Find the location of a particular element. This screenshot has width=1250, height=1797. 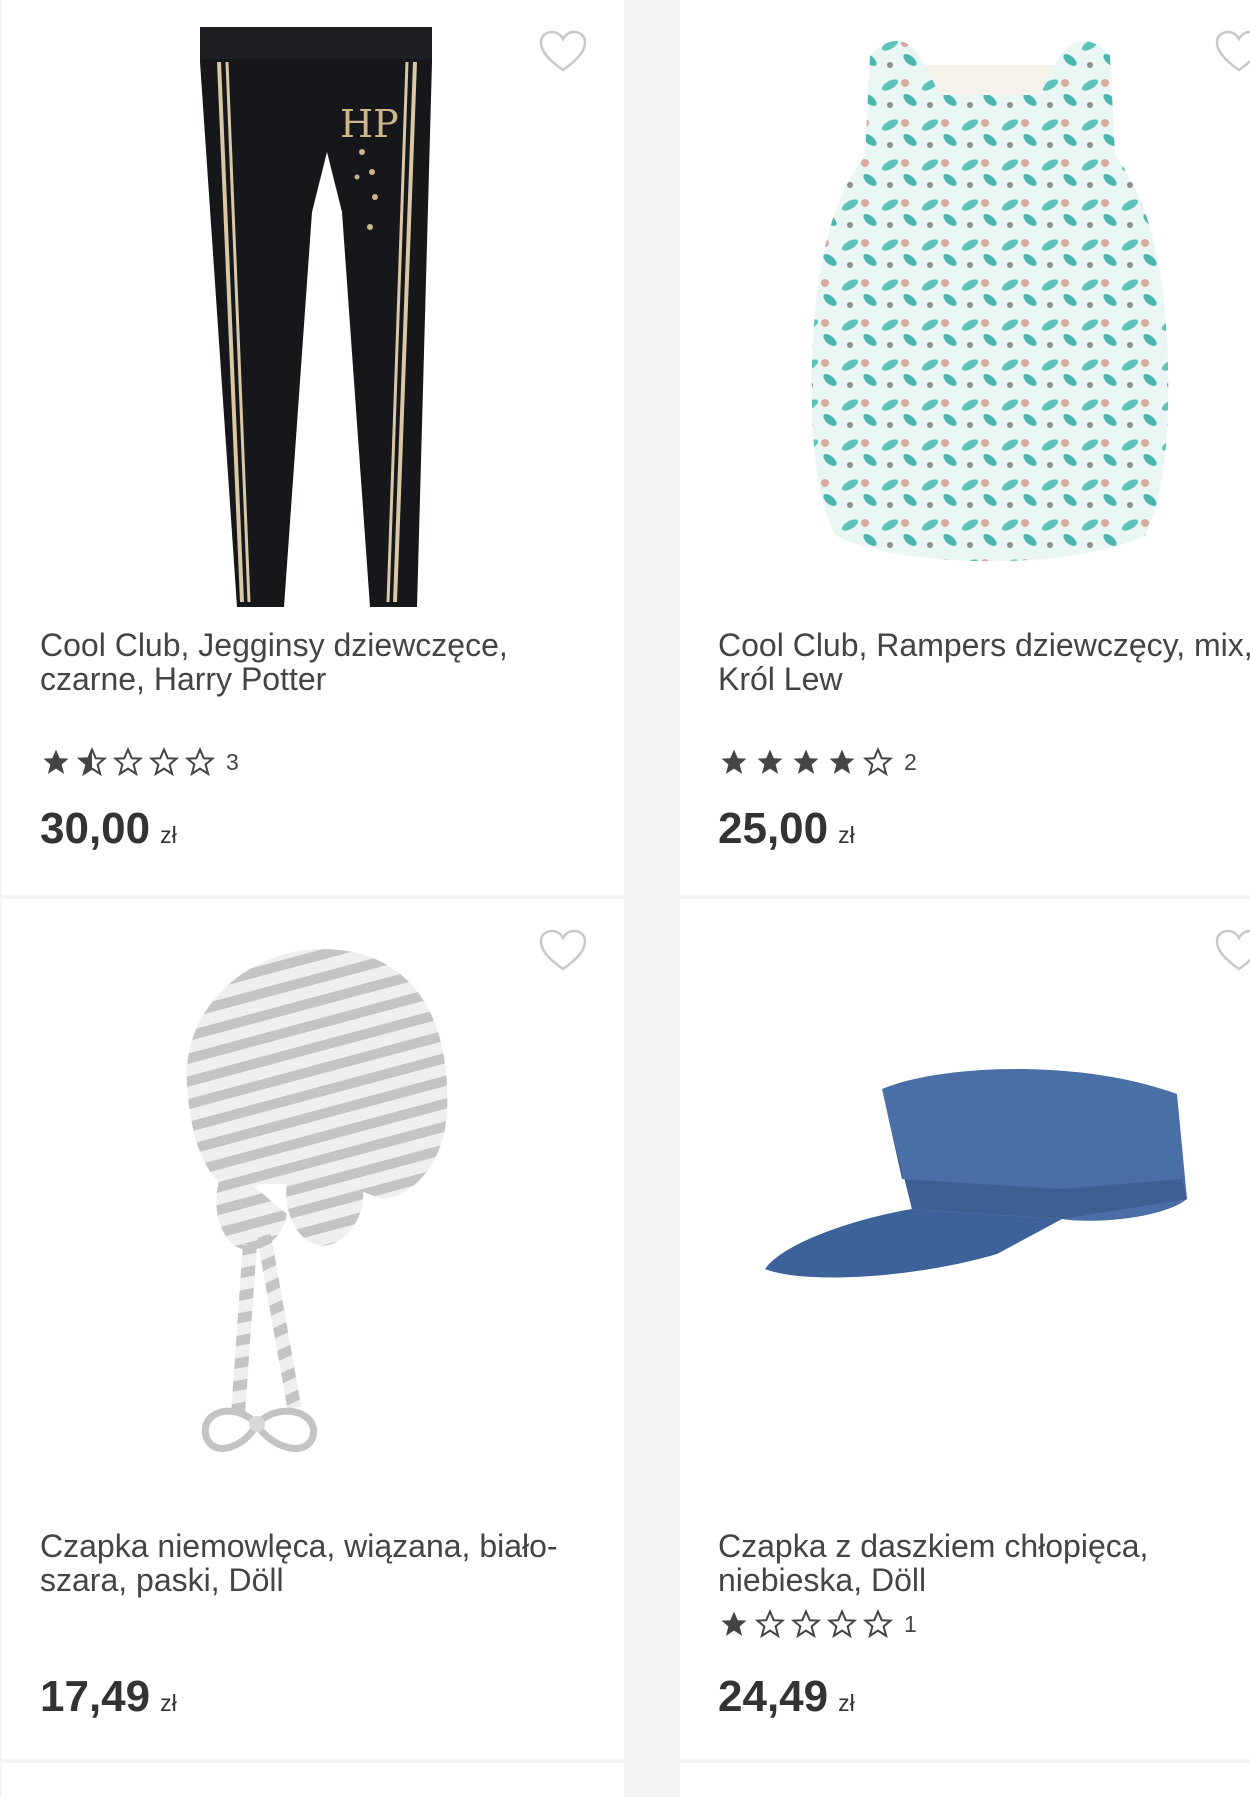

price-value: 17,49 is located at coordinates (95, 1696).